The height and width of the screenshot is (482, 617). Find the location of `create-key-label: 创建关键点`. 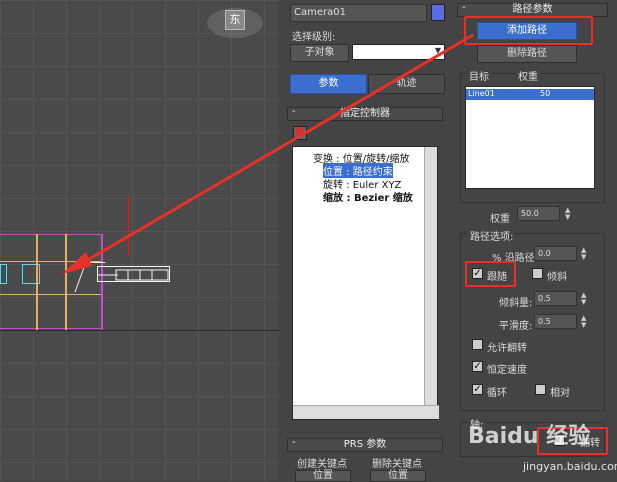

create-key-label: 创建关键点 is located at coordinates (322, 464).